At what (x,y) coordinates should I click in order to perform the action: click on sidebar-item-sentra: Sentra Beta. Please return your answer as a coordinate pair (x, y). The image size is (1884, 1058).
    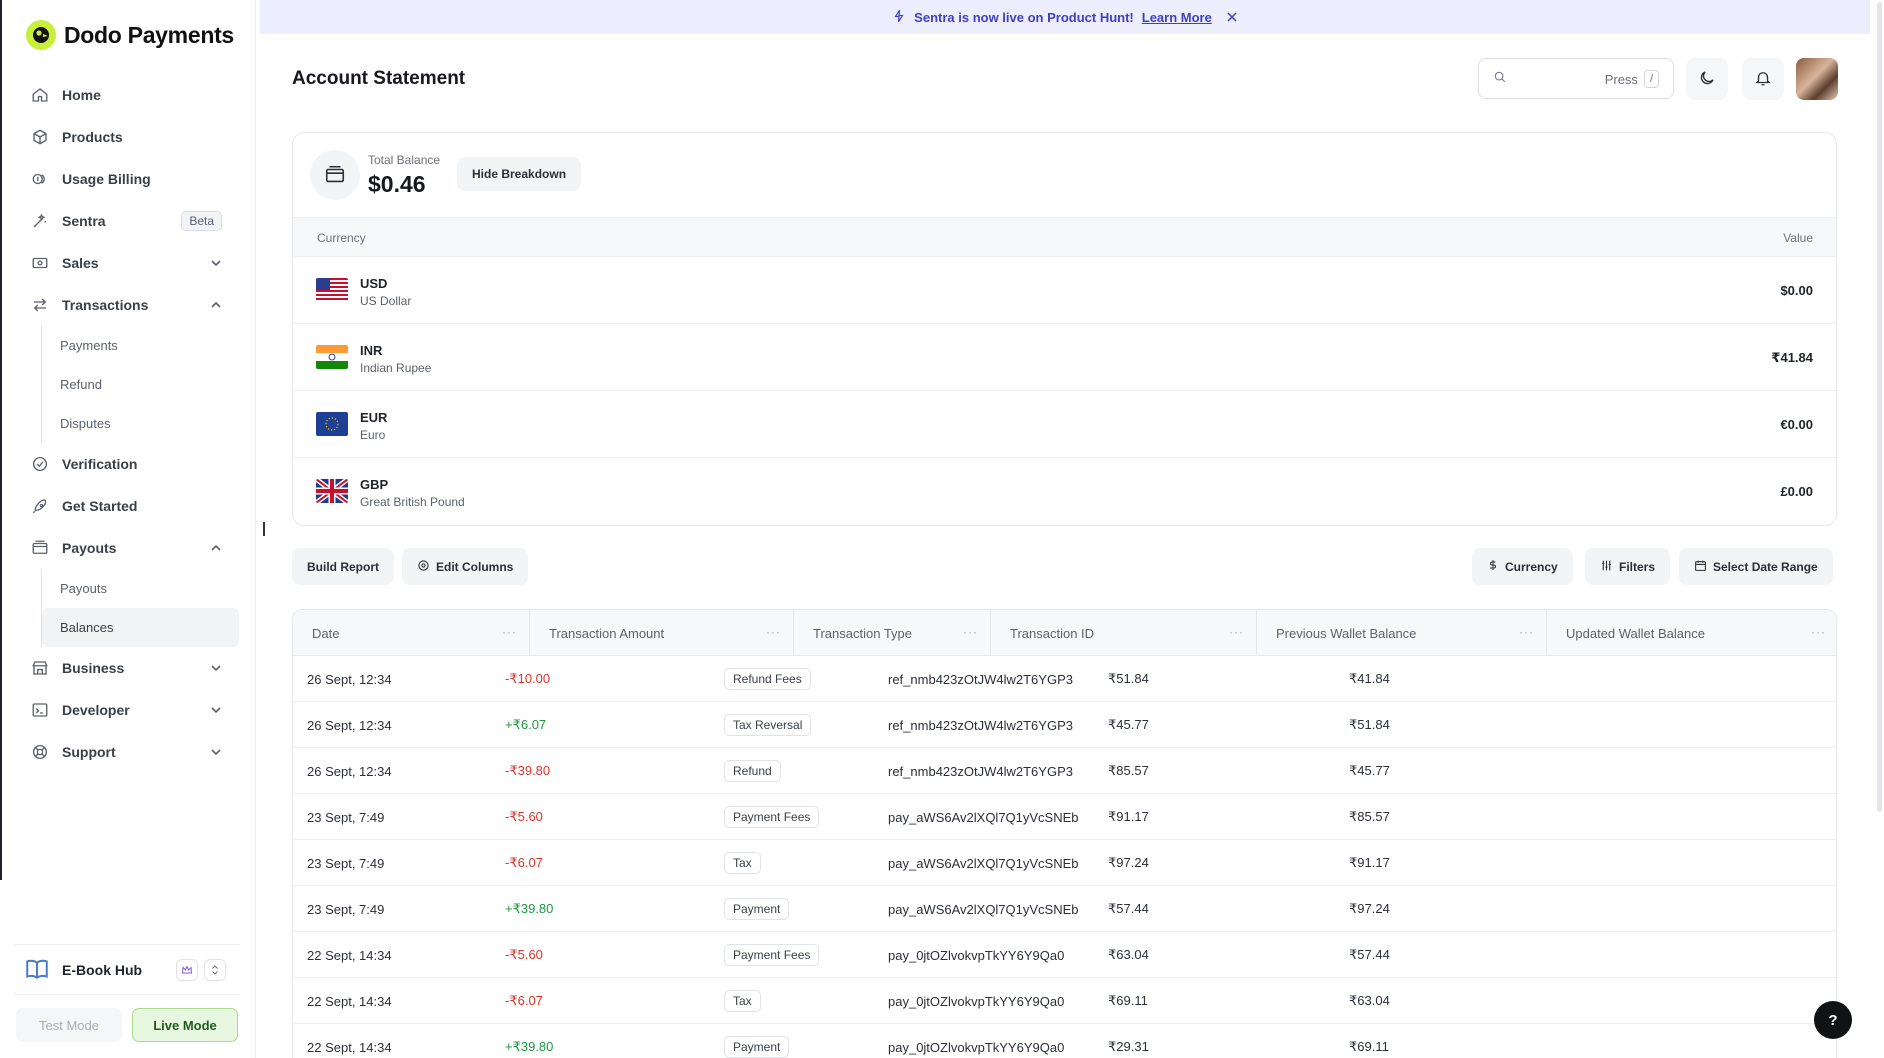
    Looking at the image, I should click on (129, 221).